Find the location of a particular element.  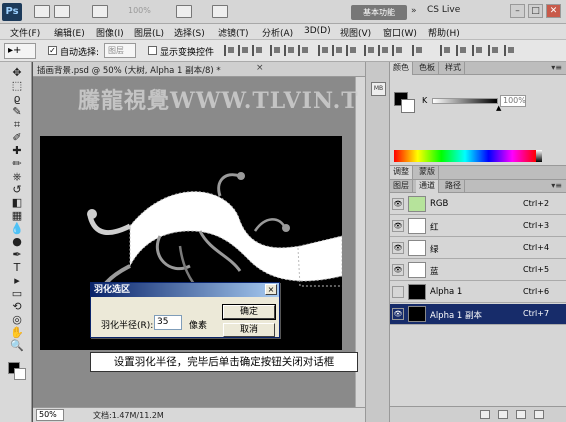

tab-swatches: 色板 is located at coordinates (427, 68).